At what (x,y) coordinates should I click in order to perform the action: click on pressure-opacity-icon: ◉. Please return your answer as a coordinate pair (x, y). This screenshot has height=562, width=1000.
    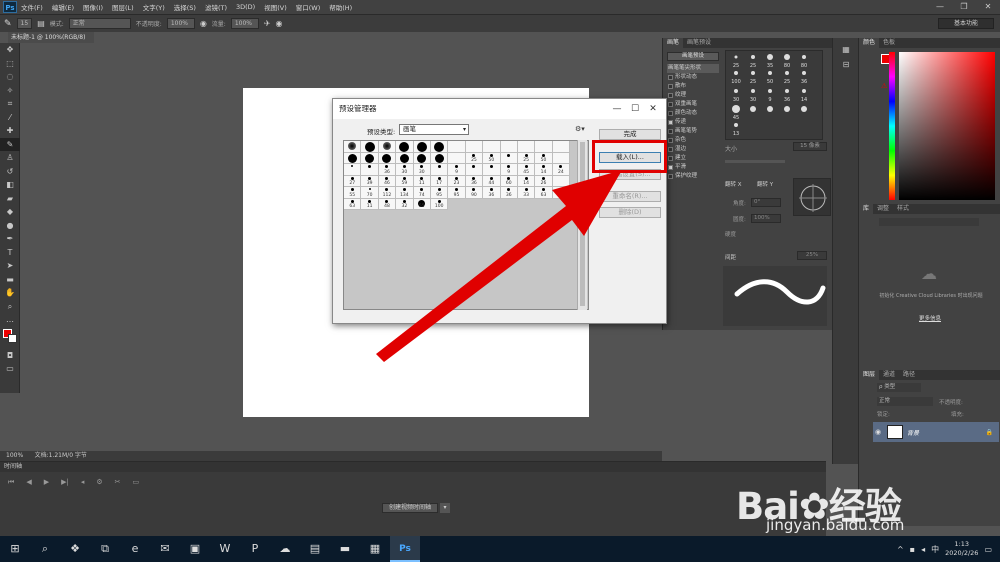
    Looking at the image, I should click on (203, 23).